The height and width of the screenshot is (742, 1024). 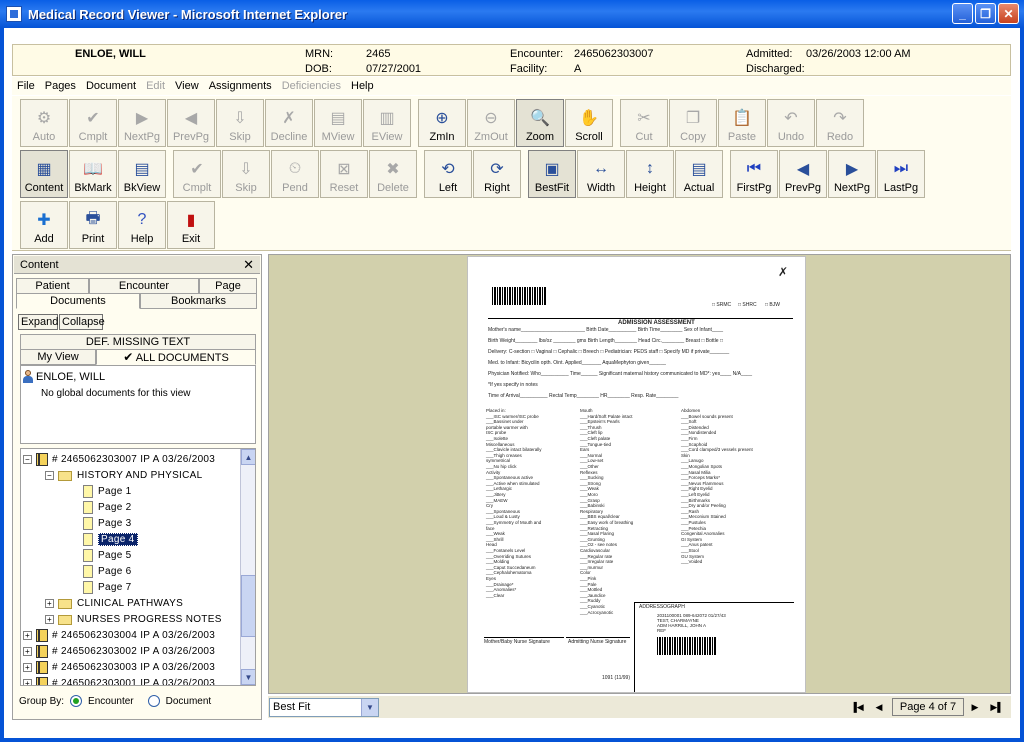 I want to click on row2-reset-button: ⊠ Reset, so click(x=344, y=174).